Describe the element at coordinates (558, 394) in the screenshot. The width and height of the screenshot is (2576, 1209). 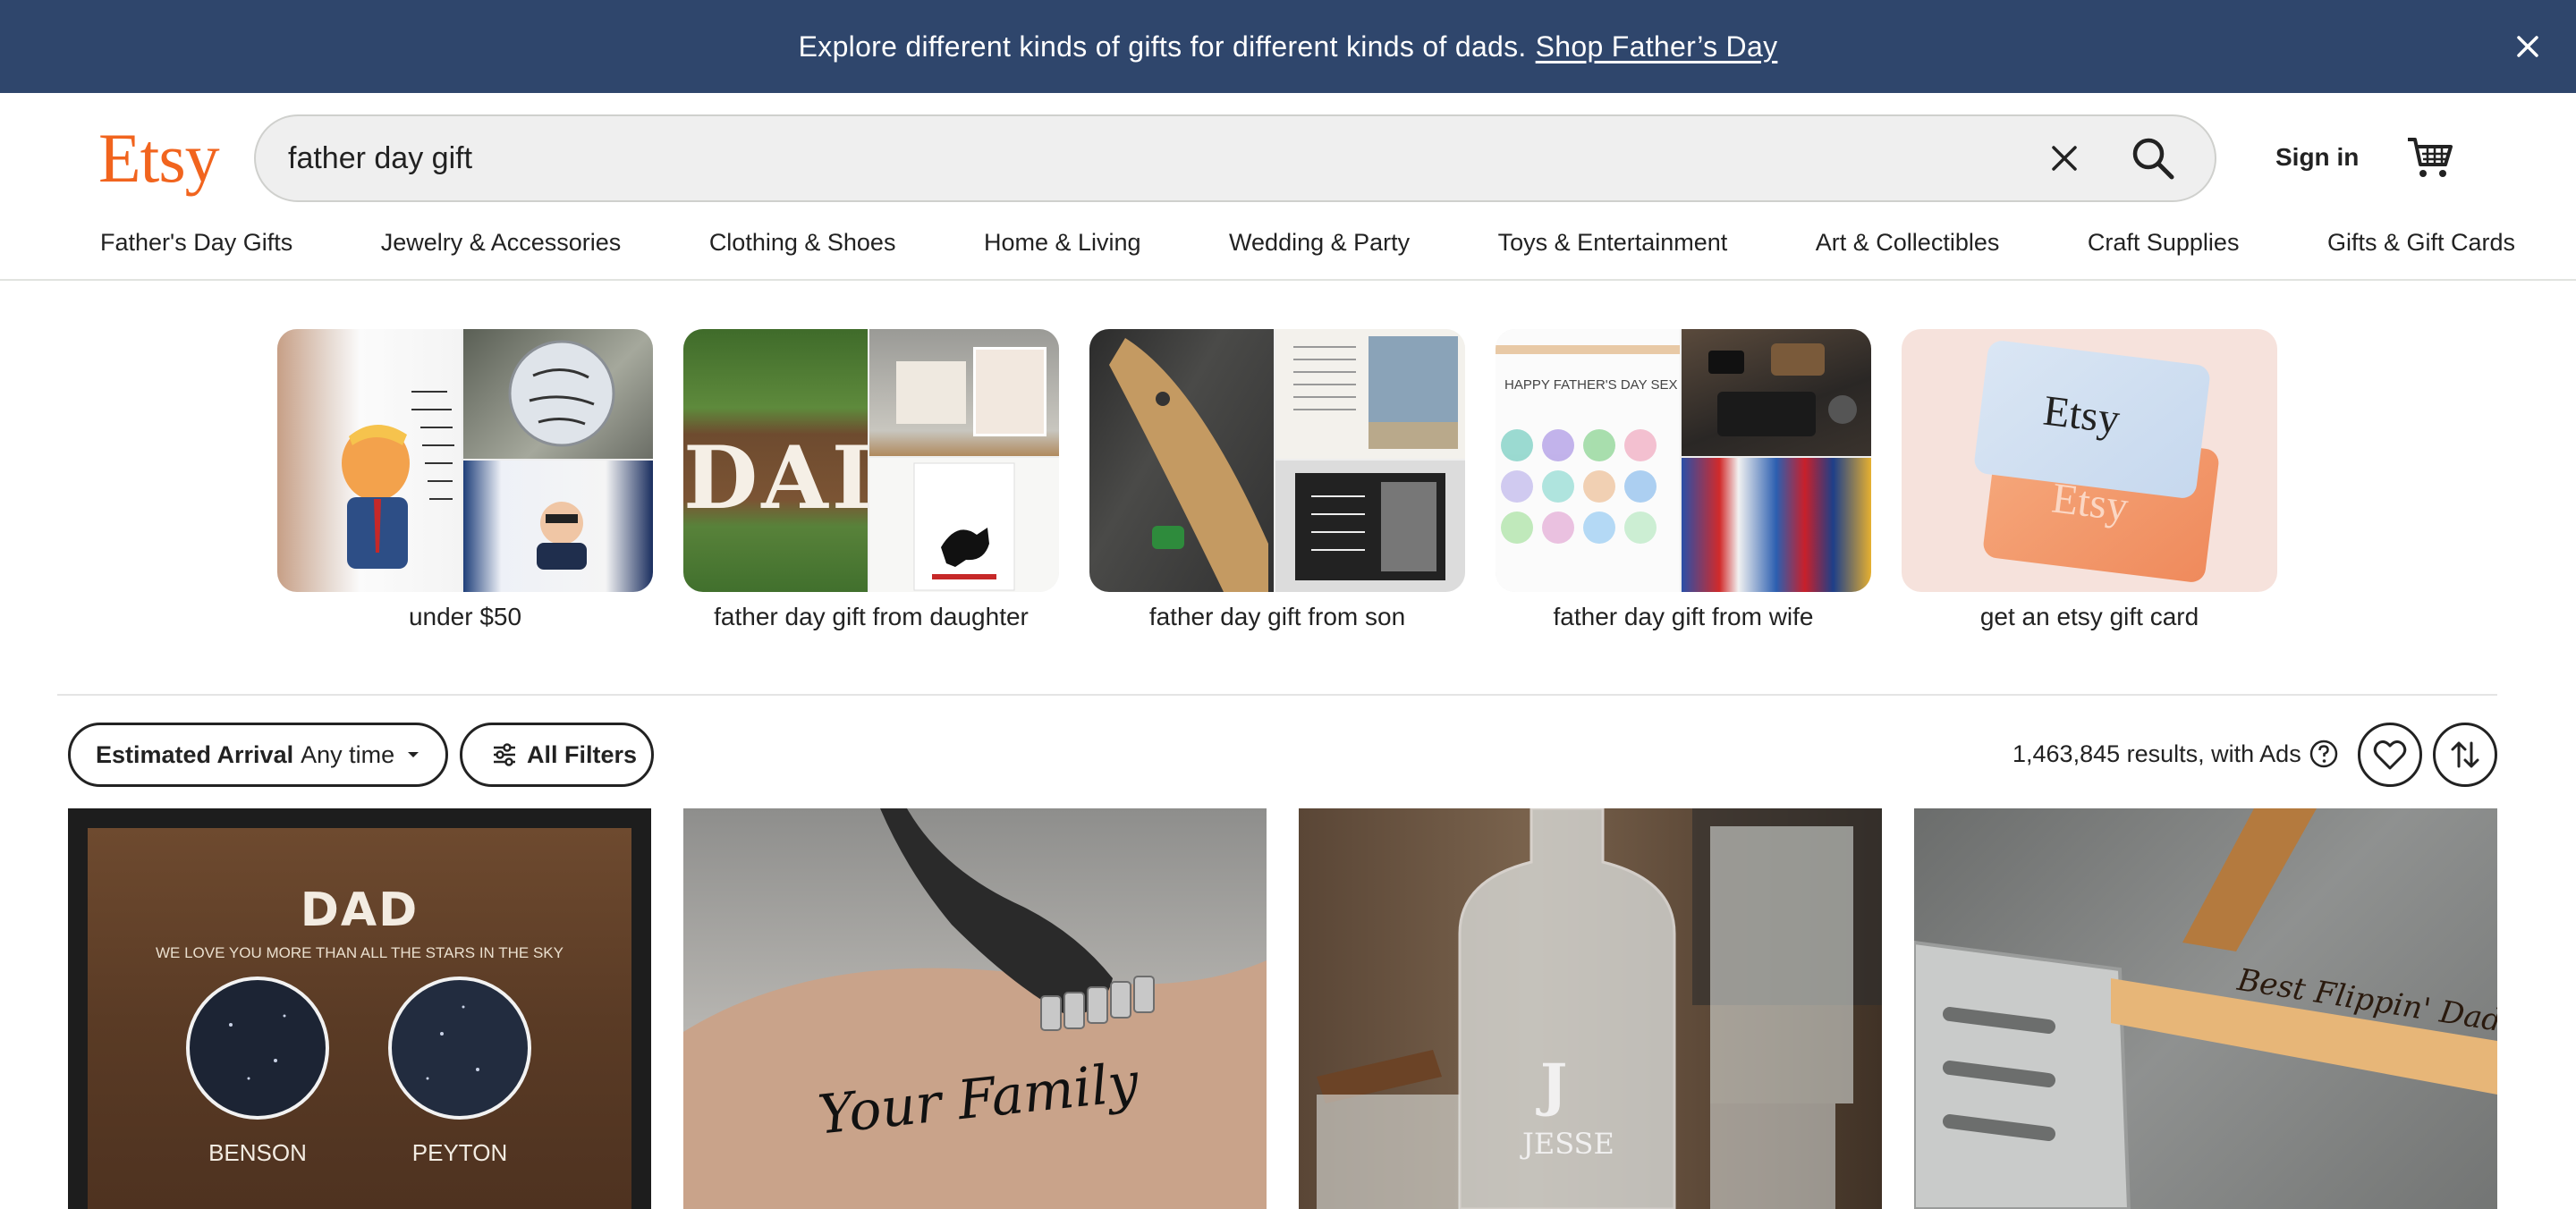
I see `dad-pin-photo` at that location.